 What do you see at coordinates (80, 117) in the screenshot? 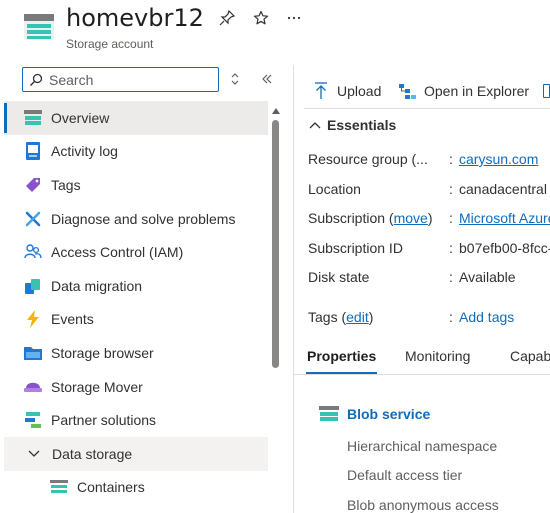
I see `sidebar-item-label: Overview` at bounding box center [80, 117].